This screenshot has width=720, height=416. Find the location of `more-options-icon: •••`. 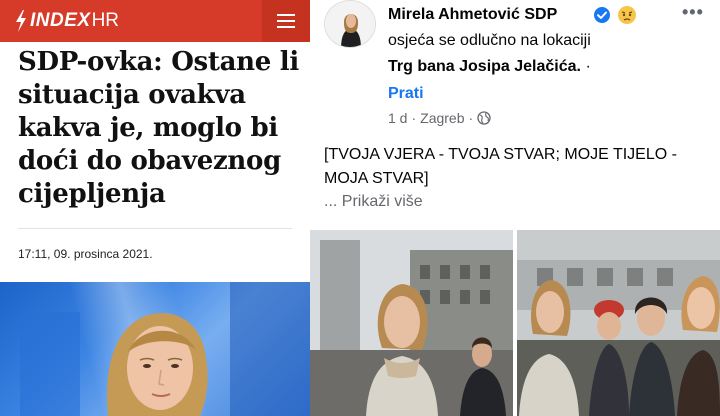

more-options-icon: ••• is located at coordinates (693, 12).